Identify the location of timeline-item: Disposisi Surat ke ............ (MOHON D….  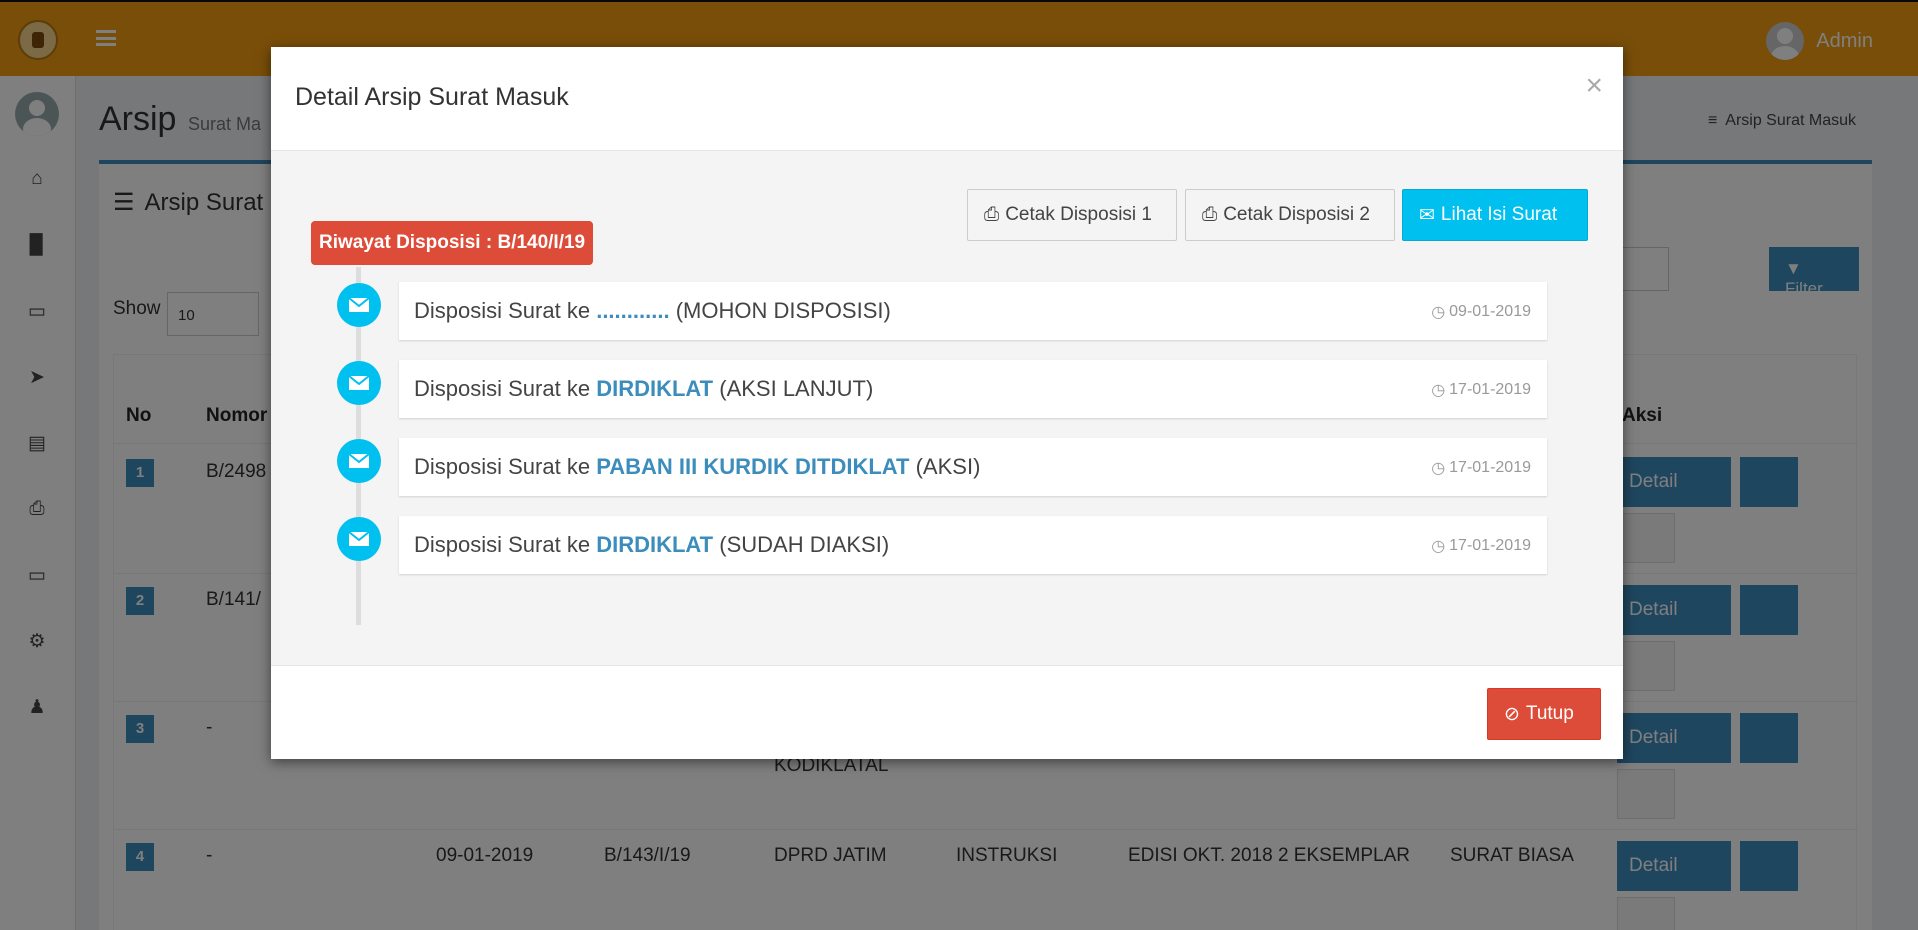
(973, 311).